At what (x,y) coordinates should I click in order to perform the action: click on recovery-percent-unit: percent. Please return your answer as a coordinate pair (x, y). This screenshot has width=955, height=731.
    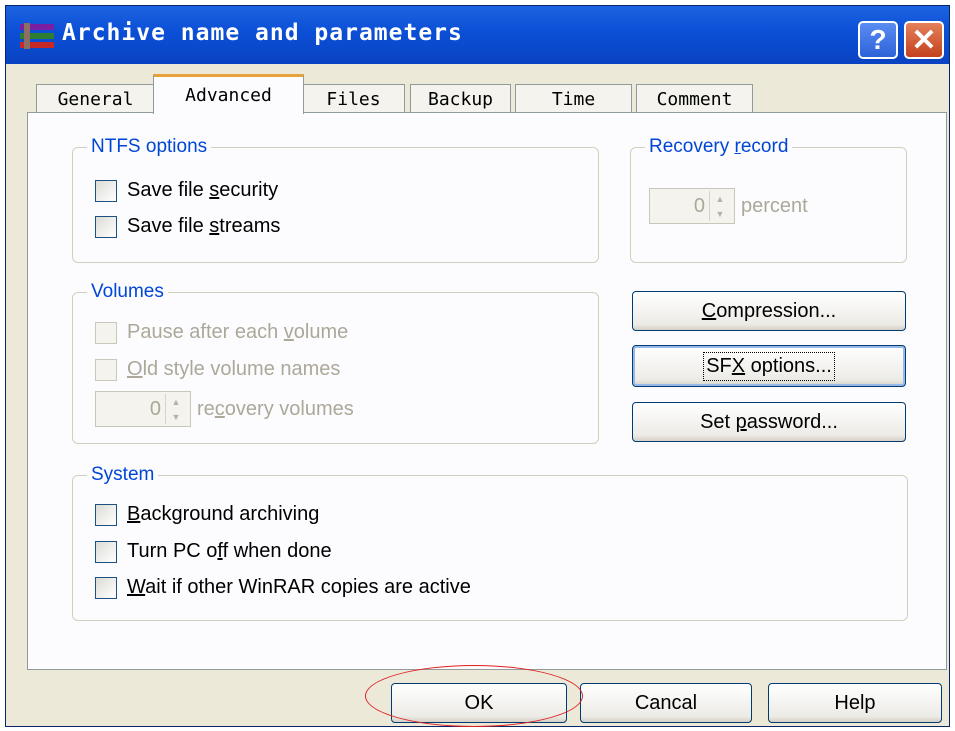
    Looking at the image, I should click on (774, 205).